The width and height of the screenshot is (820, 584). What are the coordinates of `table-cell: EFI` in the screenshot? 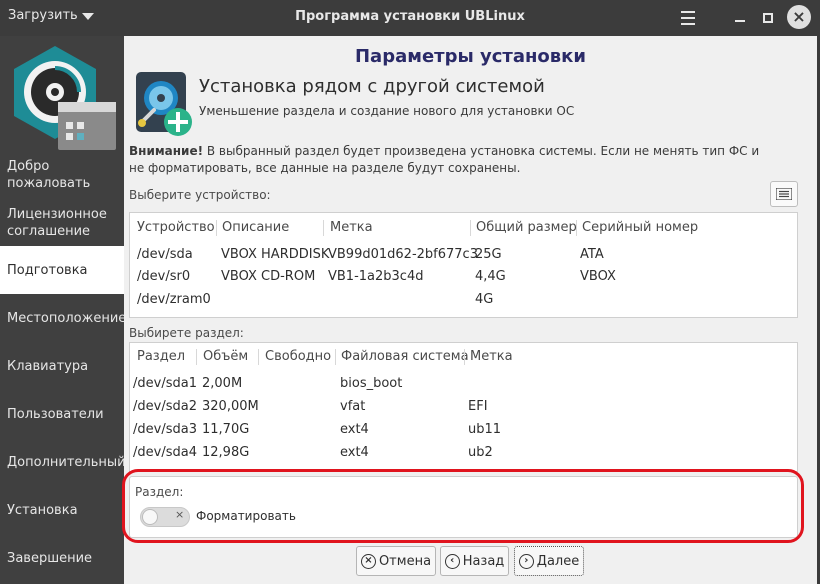 It's located at (478, 406).